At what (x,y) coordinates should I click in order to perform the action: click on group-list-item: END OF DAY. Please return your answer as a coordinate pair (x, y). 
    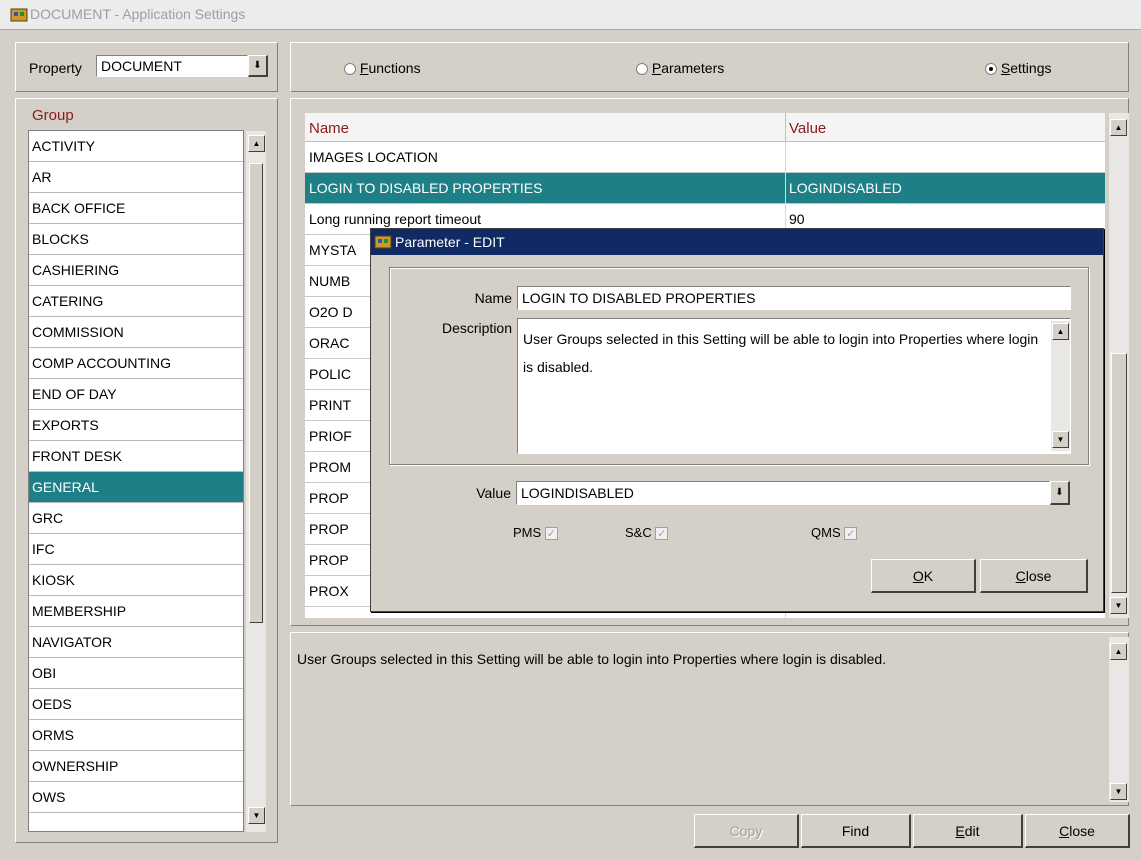
    Looking at the image, I should click on (136, 394).